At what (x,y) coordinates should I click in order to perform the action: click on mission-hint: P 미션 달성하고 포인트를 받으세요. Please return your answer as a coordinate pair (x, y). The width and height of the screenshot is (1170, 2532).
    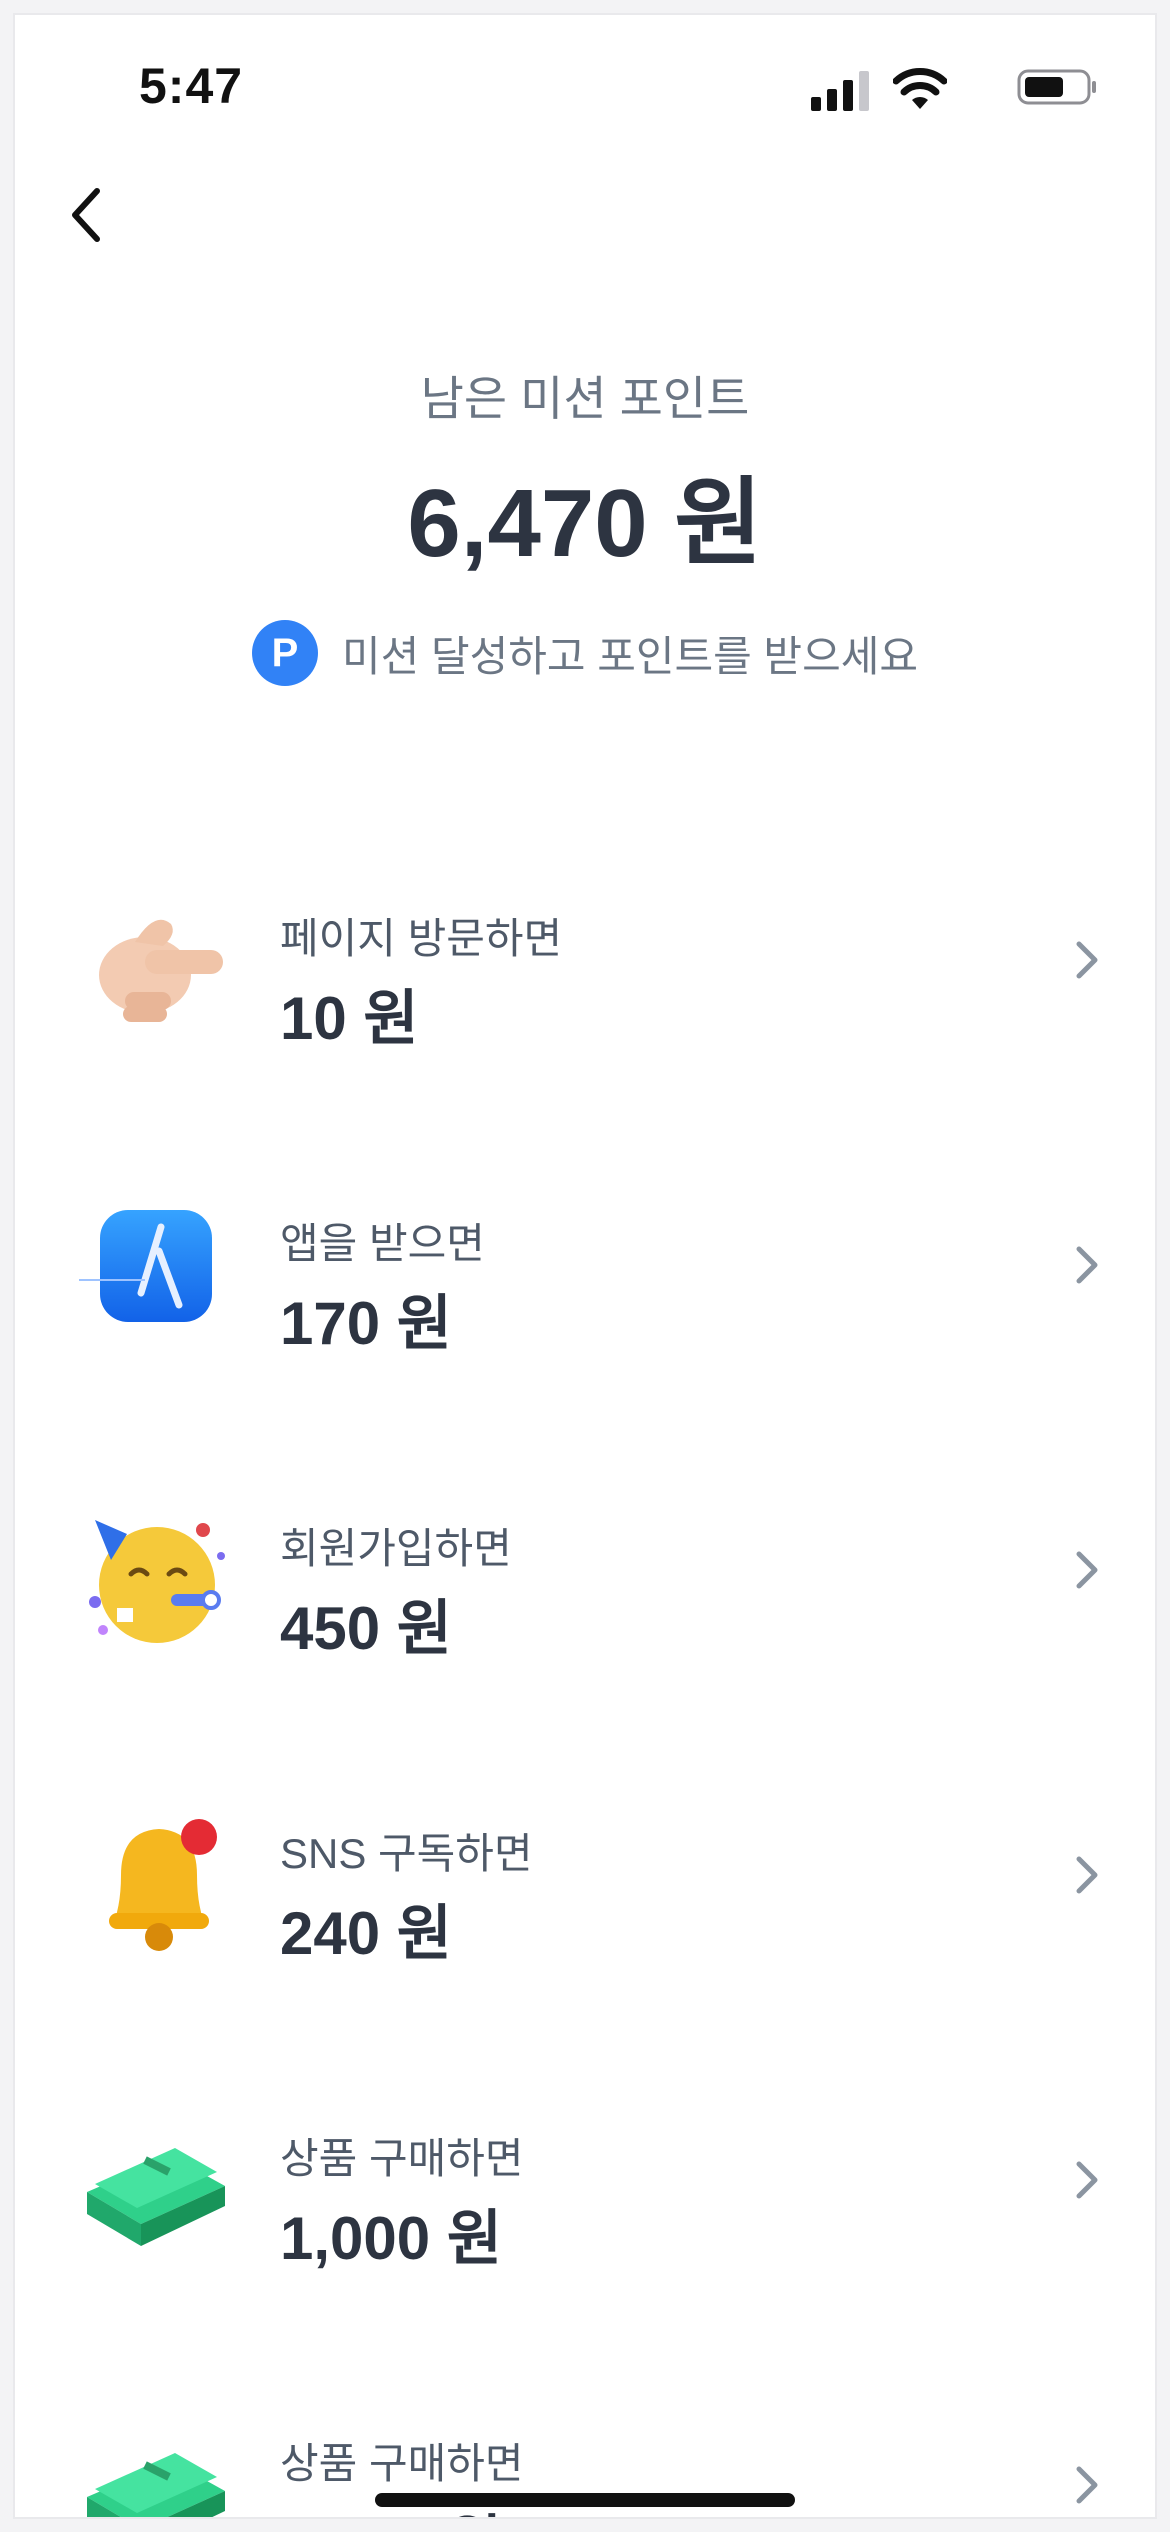
    Looking at the image, I should click on (585, 653).